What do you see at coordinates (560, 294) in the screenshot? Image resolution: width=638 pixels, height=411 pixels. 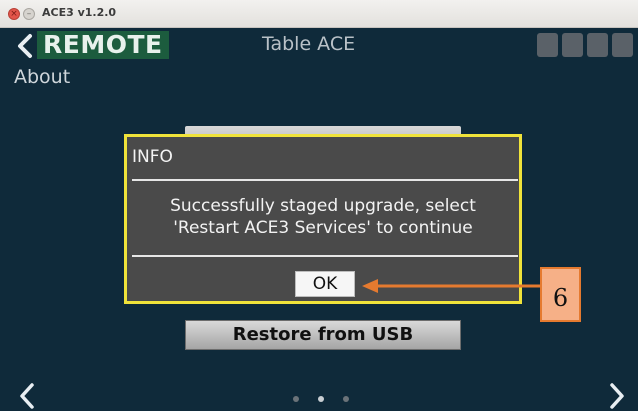 I see `callout-number-badge: 6` at bounding box center [560, 294].